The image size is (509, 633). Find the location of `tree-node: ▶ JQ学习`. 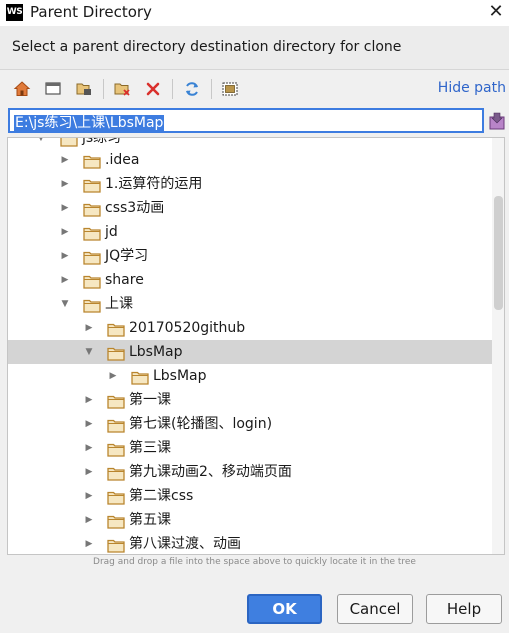

tree-node: ▶ JQ学习 is located at coordinates (250, 256).